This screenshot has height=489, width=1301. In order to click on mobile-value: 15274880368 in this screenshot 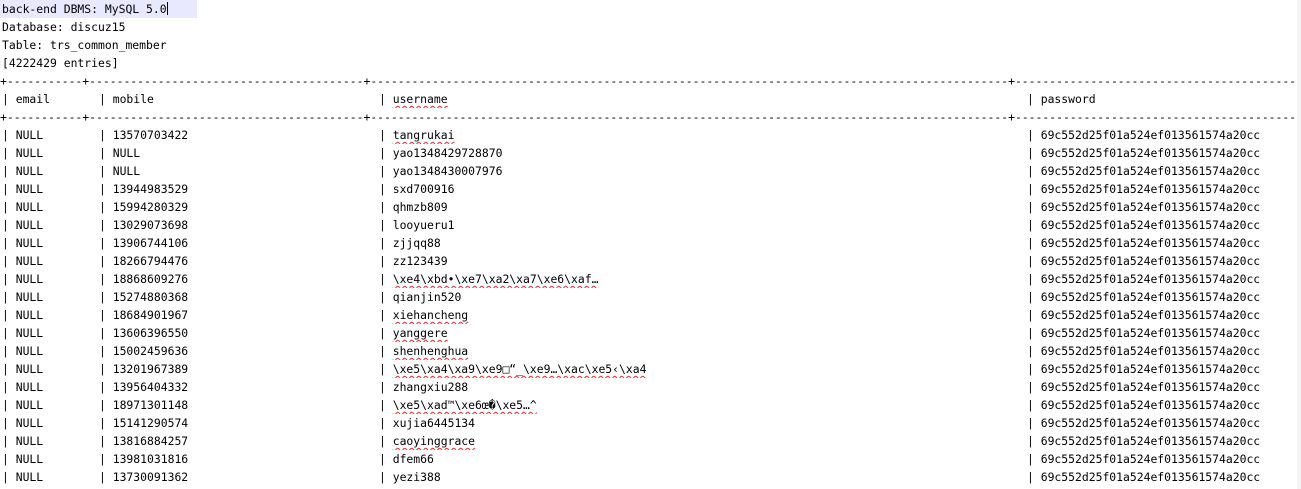, I will do `click(150, 297)`.